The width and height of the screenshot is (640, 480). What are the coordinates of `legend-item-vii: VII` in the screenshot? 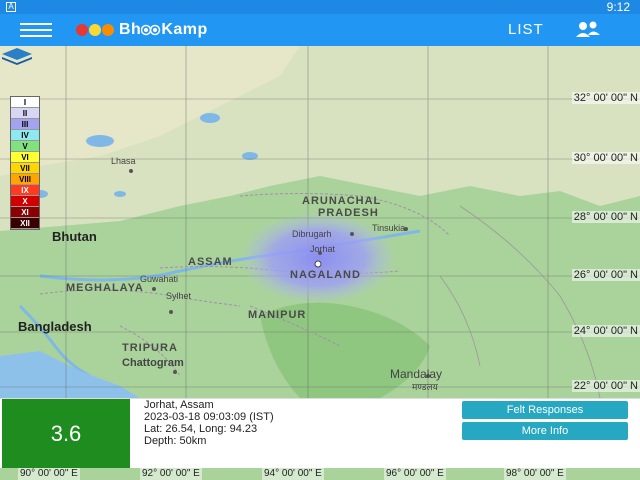 It's located at (25, 168).